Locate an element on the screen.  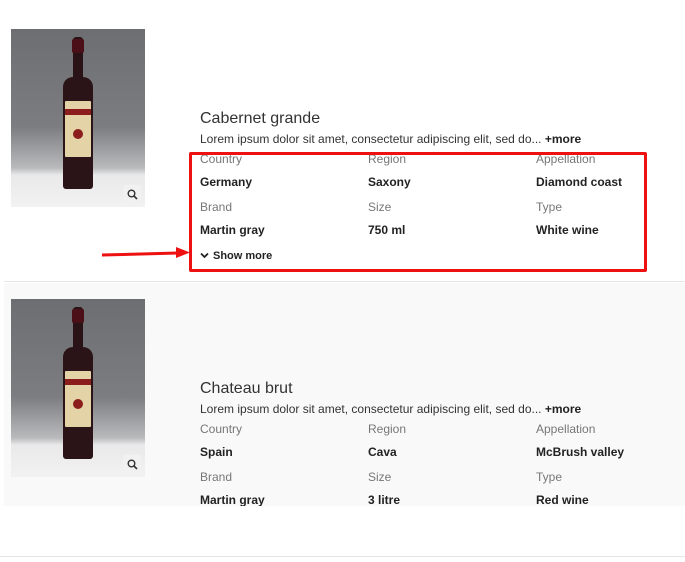
attribute-label: Country is located at coordinates (221, 429).